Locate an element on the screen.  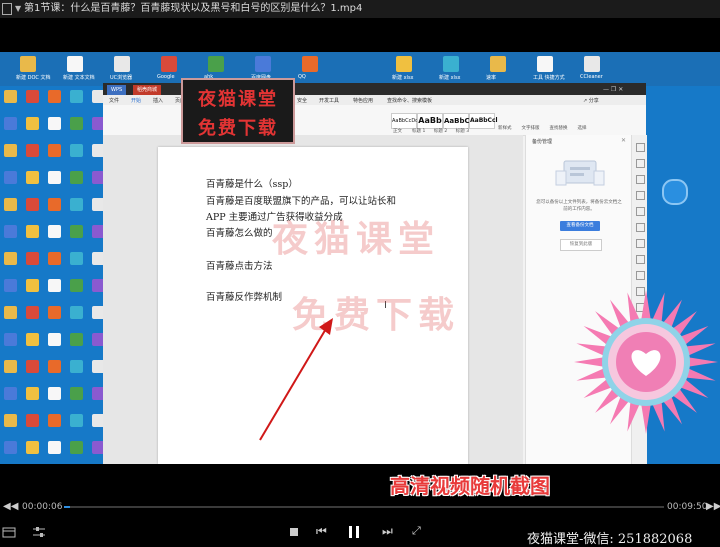
close-icon: ✕ is located at coordinates (623, 140).